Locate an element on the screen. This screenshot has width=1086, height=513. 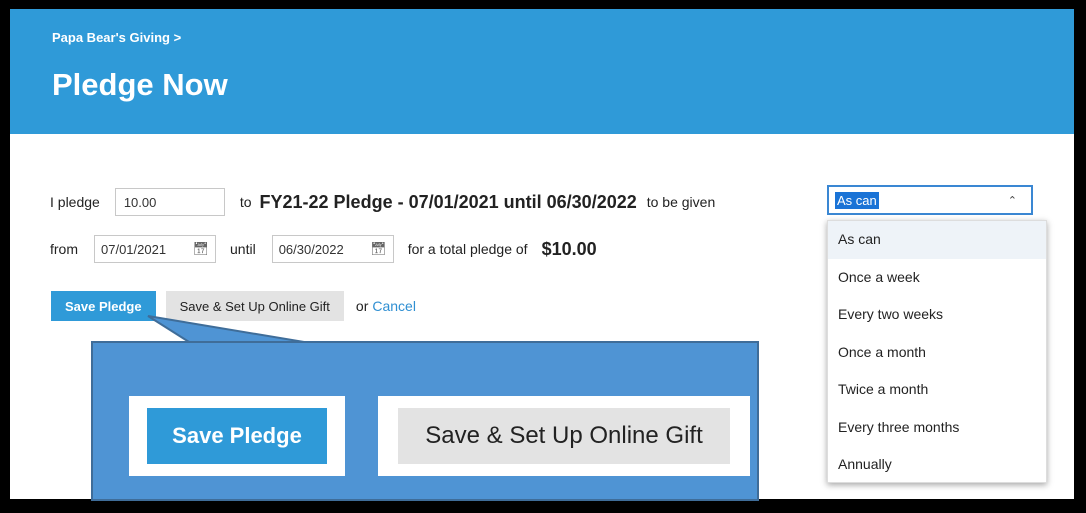
i-pledge-label: I pledge is located at coordinates (75, 202).